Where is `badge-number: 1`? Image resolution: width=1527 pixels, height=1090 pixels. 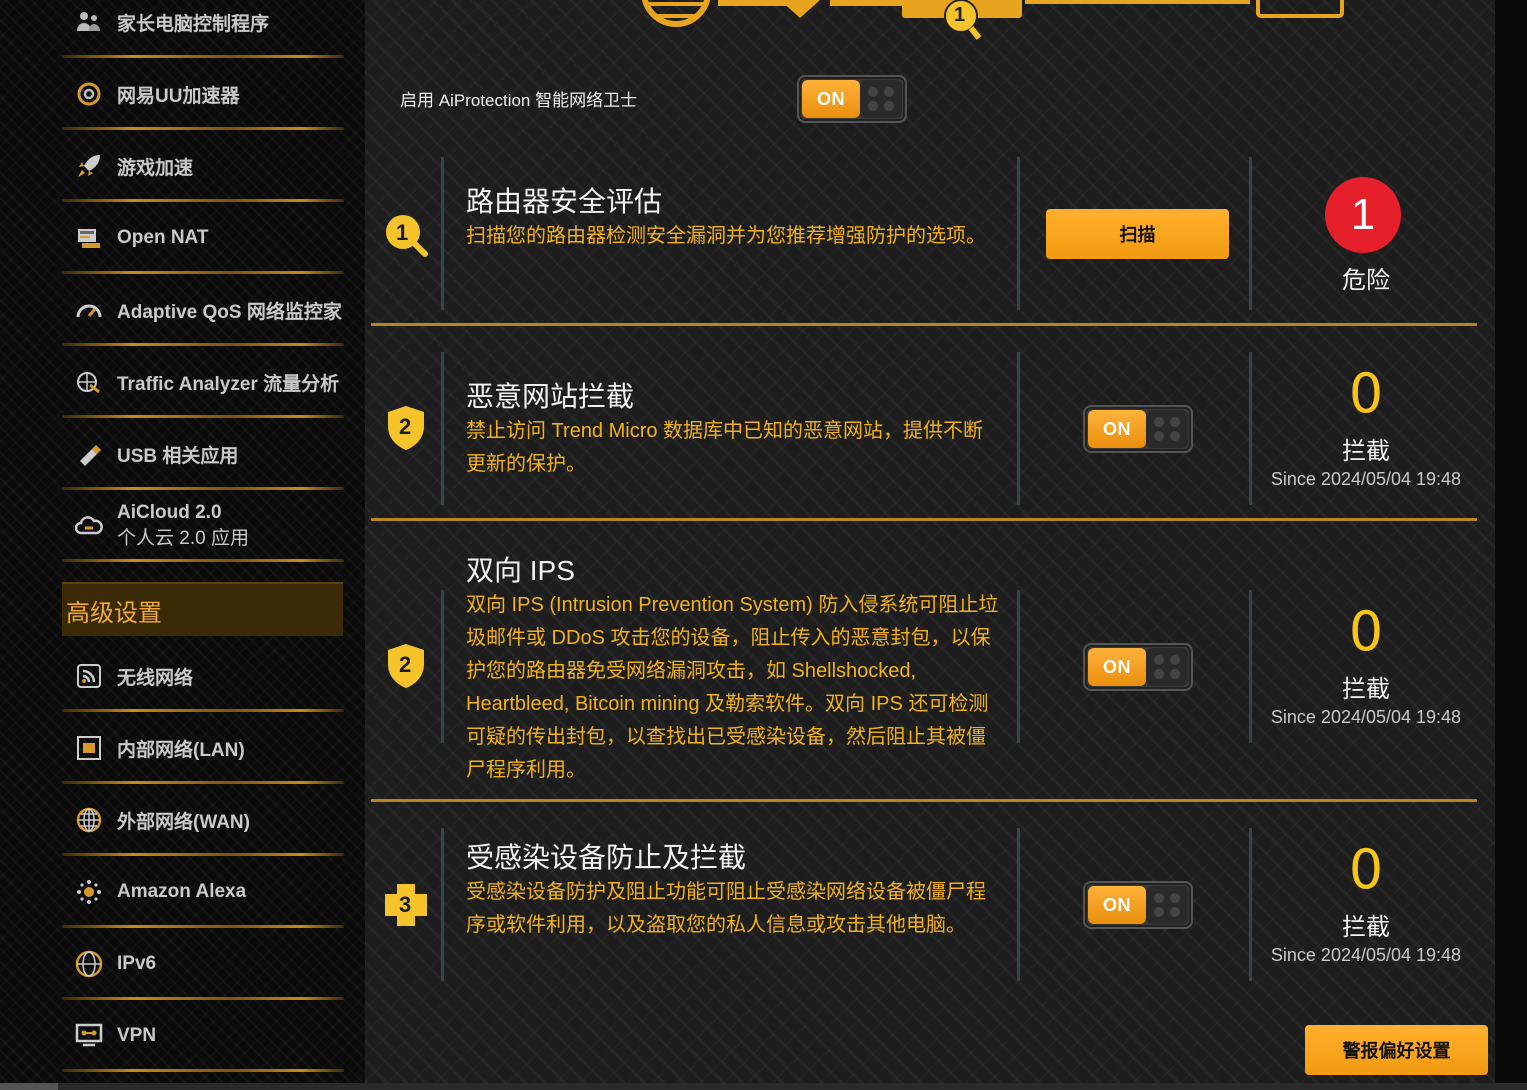 badge-number: 1 is located at coordinates (402, 232).